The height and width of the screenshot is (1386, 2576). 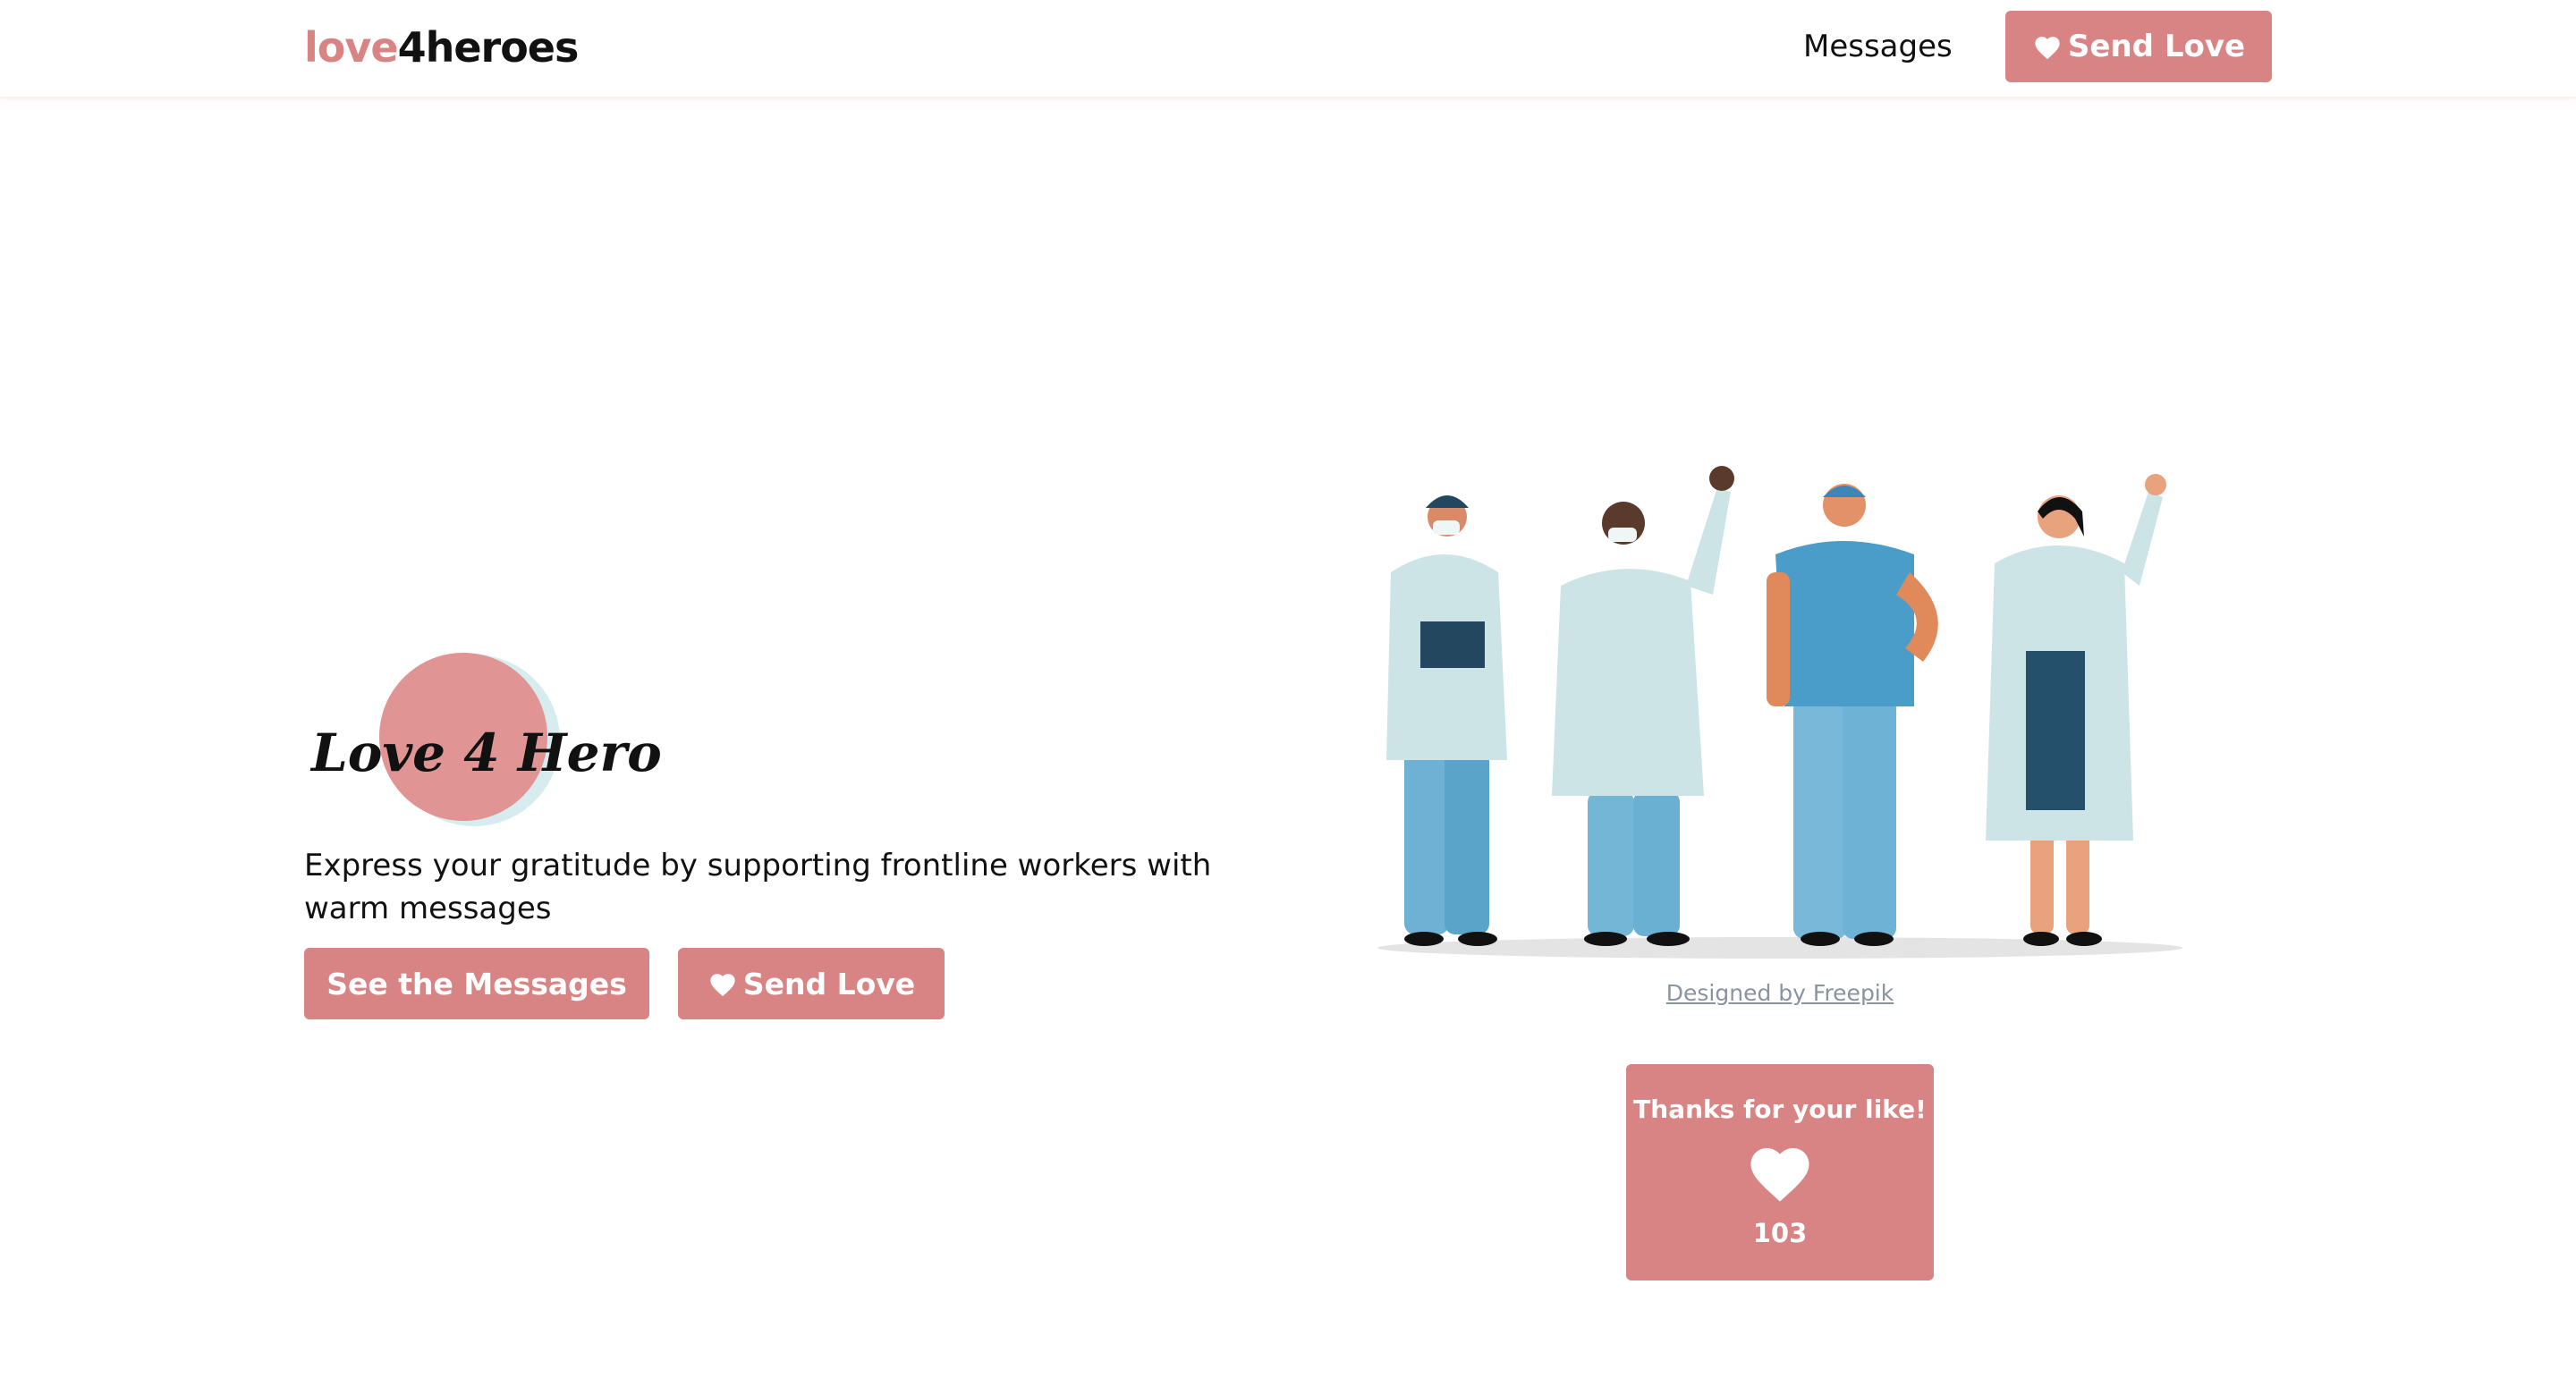 What do you see at coordinates (1878, 46) in the screenshot?
I see `nav-messages-link: Messages` at bounding box center [1878, 46].